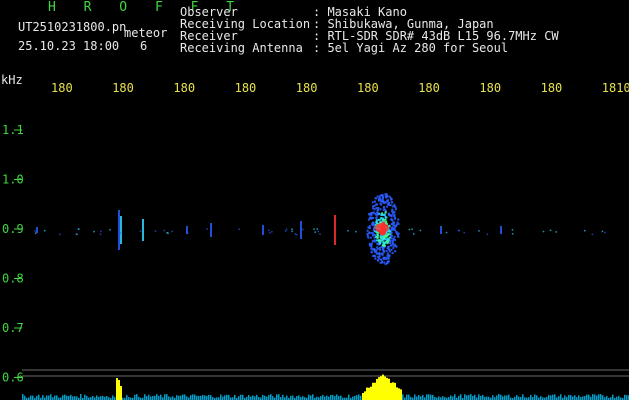  Describe the element at coordinates (12, 80) in the screenshot. I see `y-unit-label: kHz` at that location.